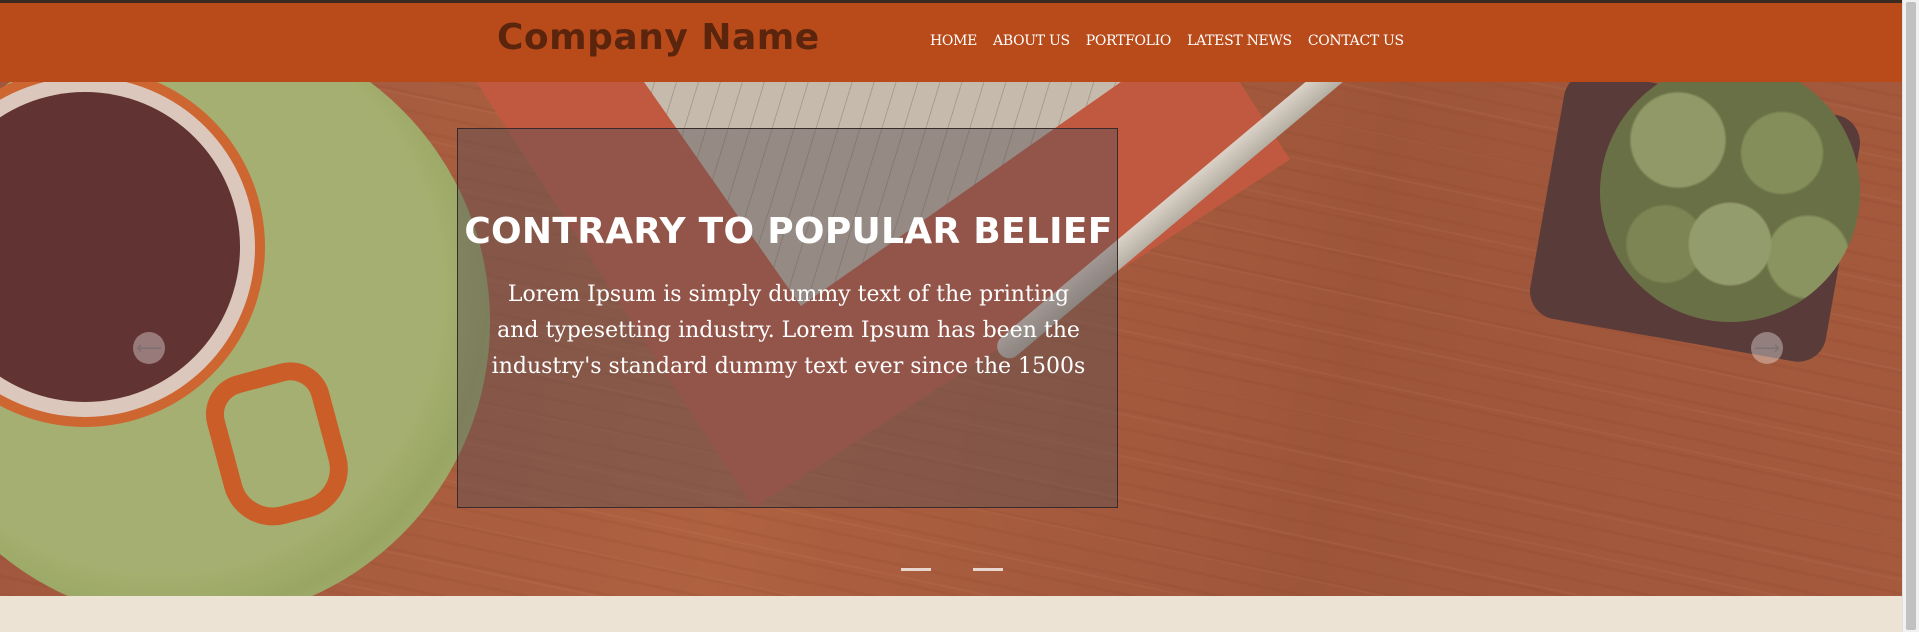 Image resolution: width=1919 pixels, height=632 pixels. I want to click on carousel-indicators, so click(952, 569).